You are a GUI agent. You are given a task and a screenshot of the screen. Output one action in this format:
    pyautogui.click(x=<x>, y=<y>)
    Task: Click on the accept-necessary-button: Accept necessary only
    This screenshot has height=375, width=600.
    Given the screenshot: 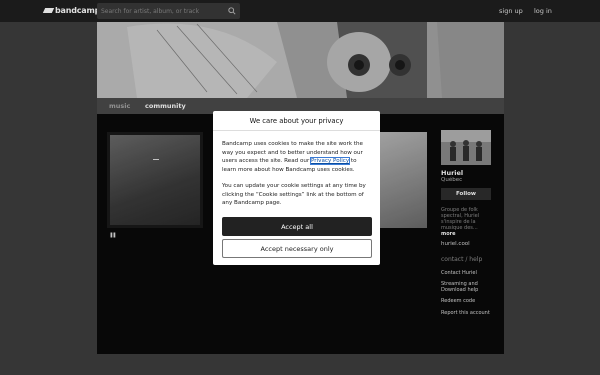 What is the action you would take?
    pyautogui.click(x=297, y=248)
    